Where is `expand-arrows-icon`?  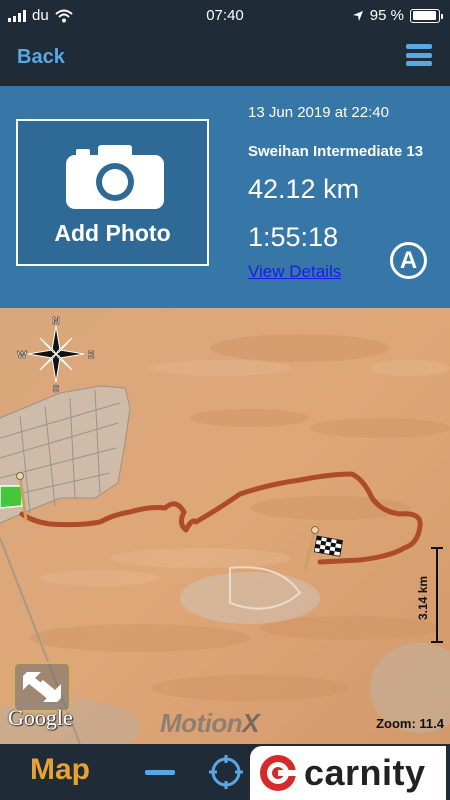
expand-arrows-icon is located at coordinates (42, 687).